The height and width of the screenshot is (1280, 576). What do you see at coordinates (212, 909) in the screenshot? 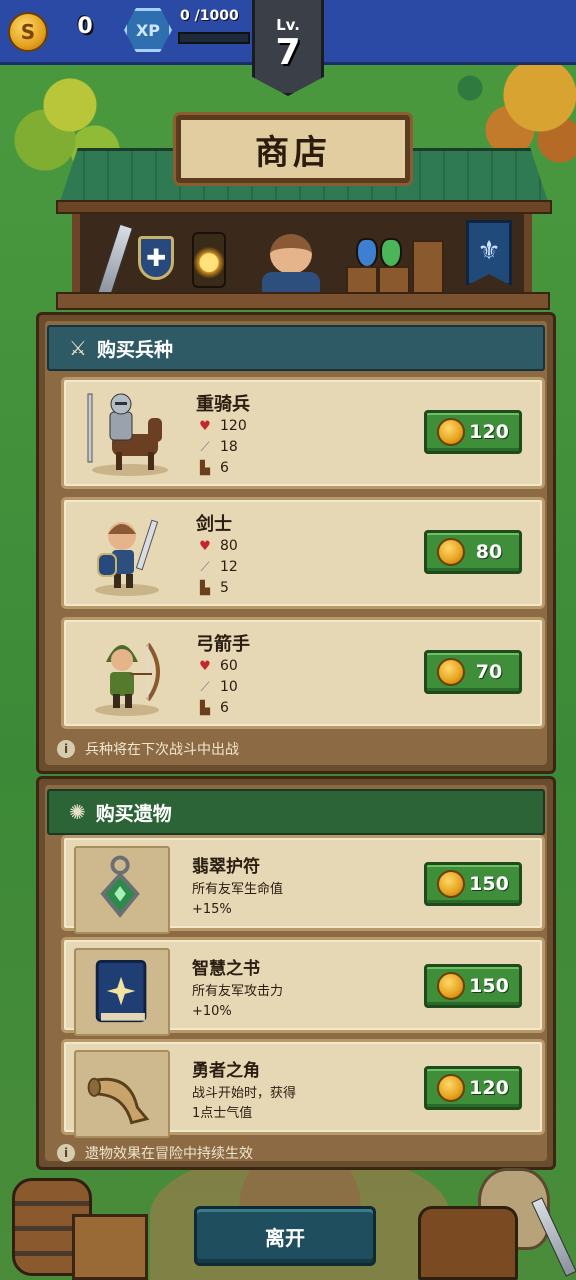
I see `relic-desc-line2: +15%` at bounding box center [212, 909].